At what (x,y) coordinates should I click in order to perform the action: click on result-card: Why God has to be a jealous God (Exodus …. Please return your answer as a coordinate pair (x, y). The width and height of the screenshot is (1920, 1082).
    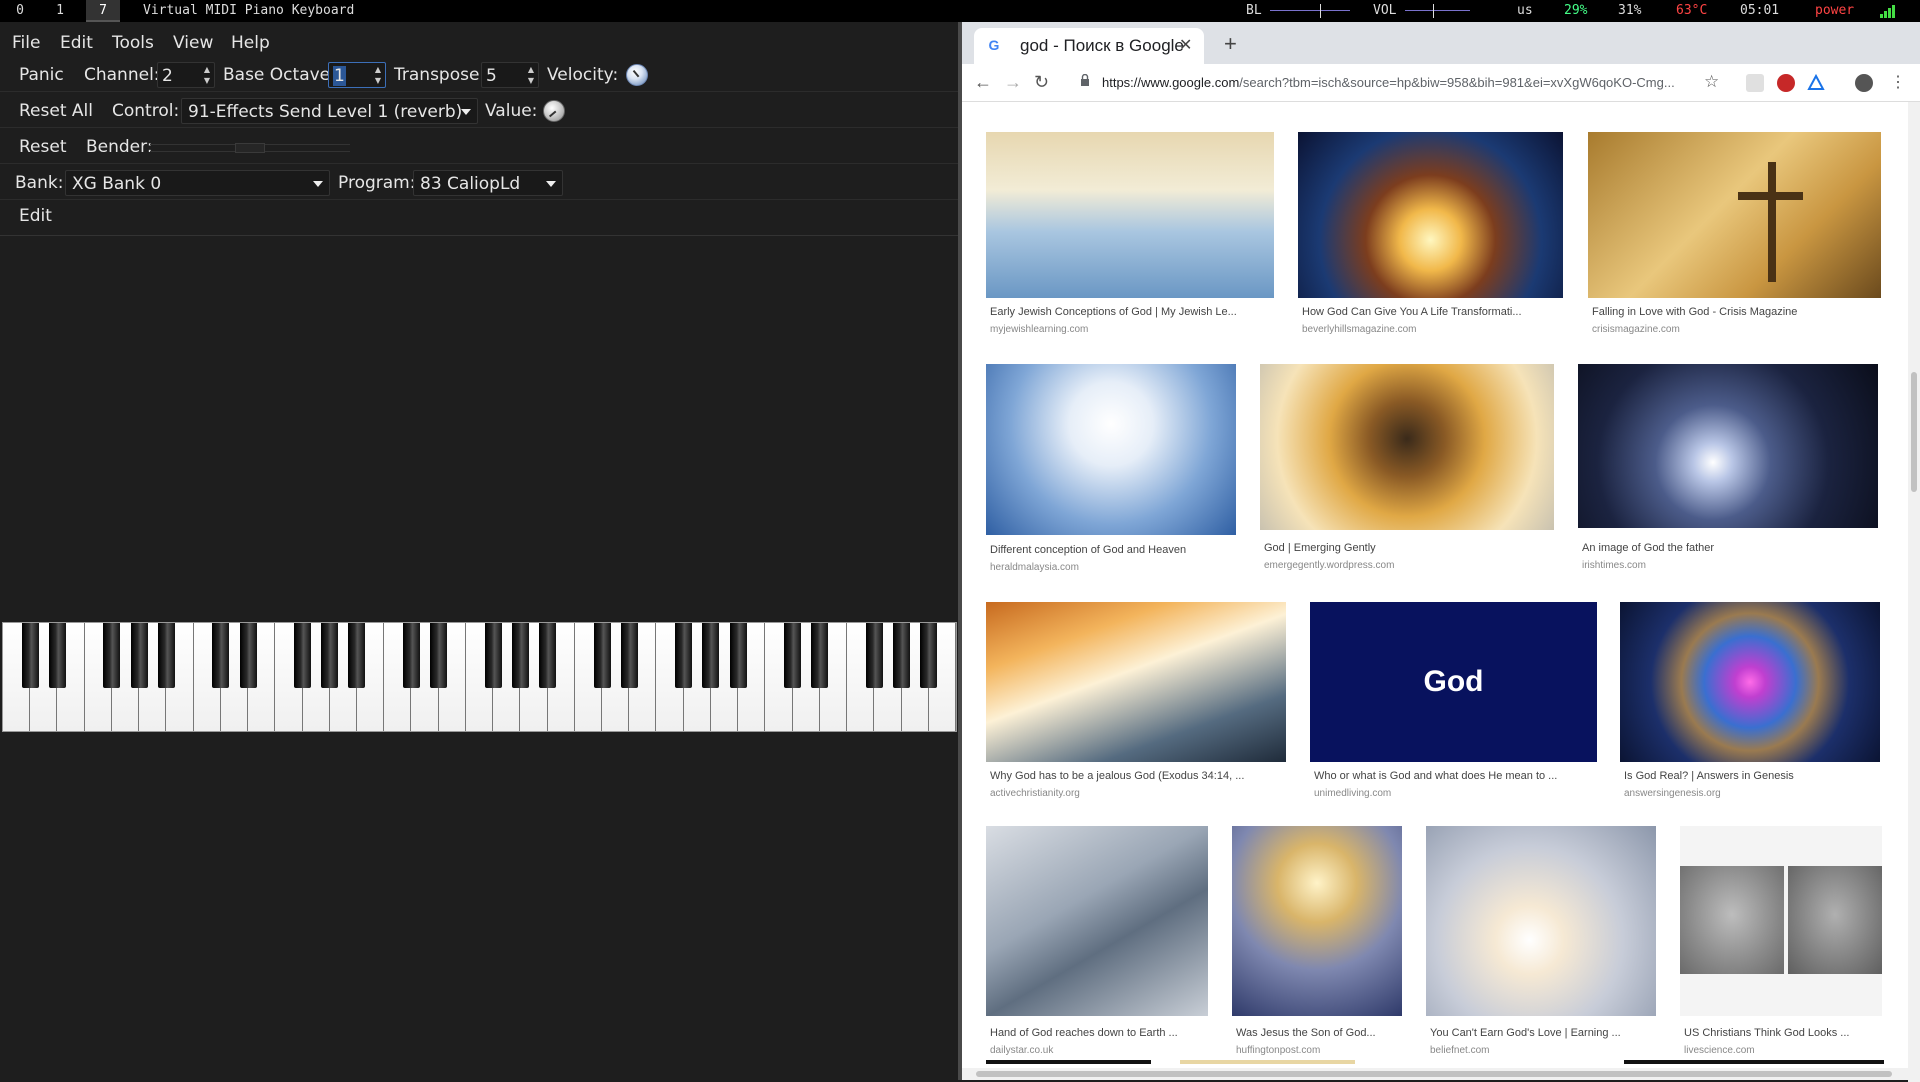
    Looking at the image, I should click on (1138, 700).